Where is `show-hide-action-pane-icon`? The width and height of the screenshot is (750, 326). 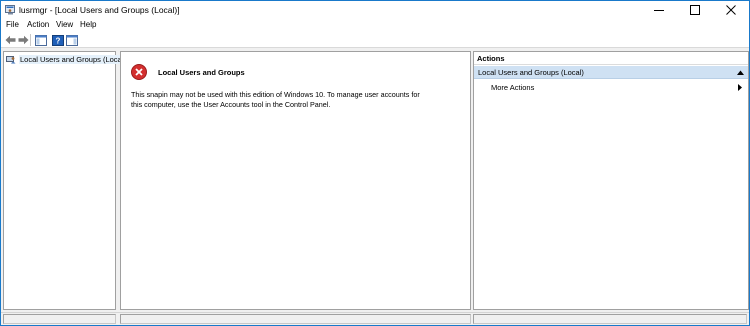
show-hide-action-pane-icon is located at coordinates (72, 40).